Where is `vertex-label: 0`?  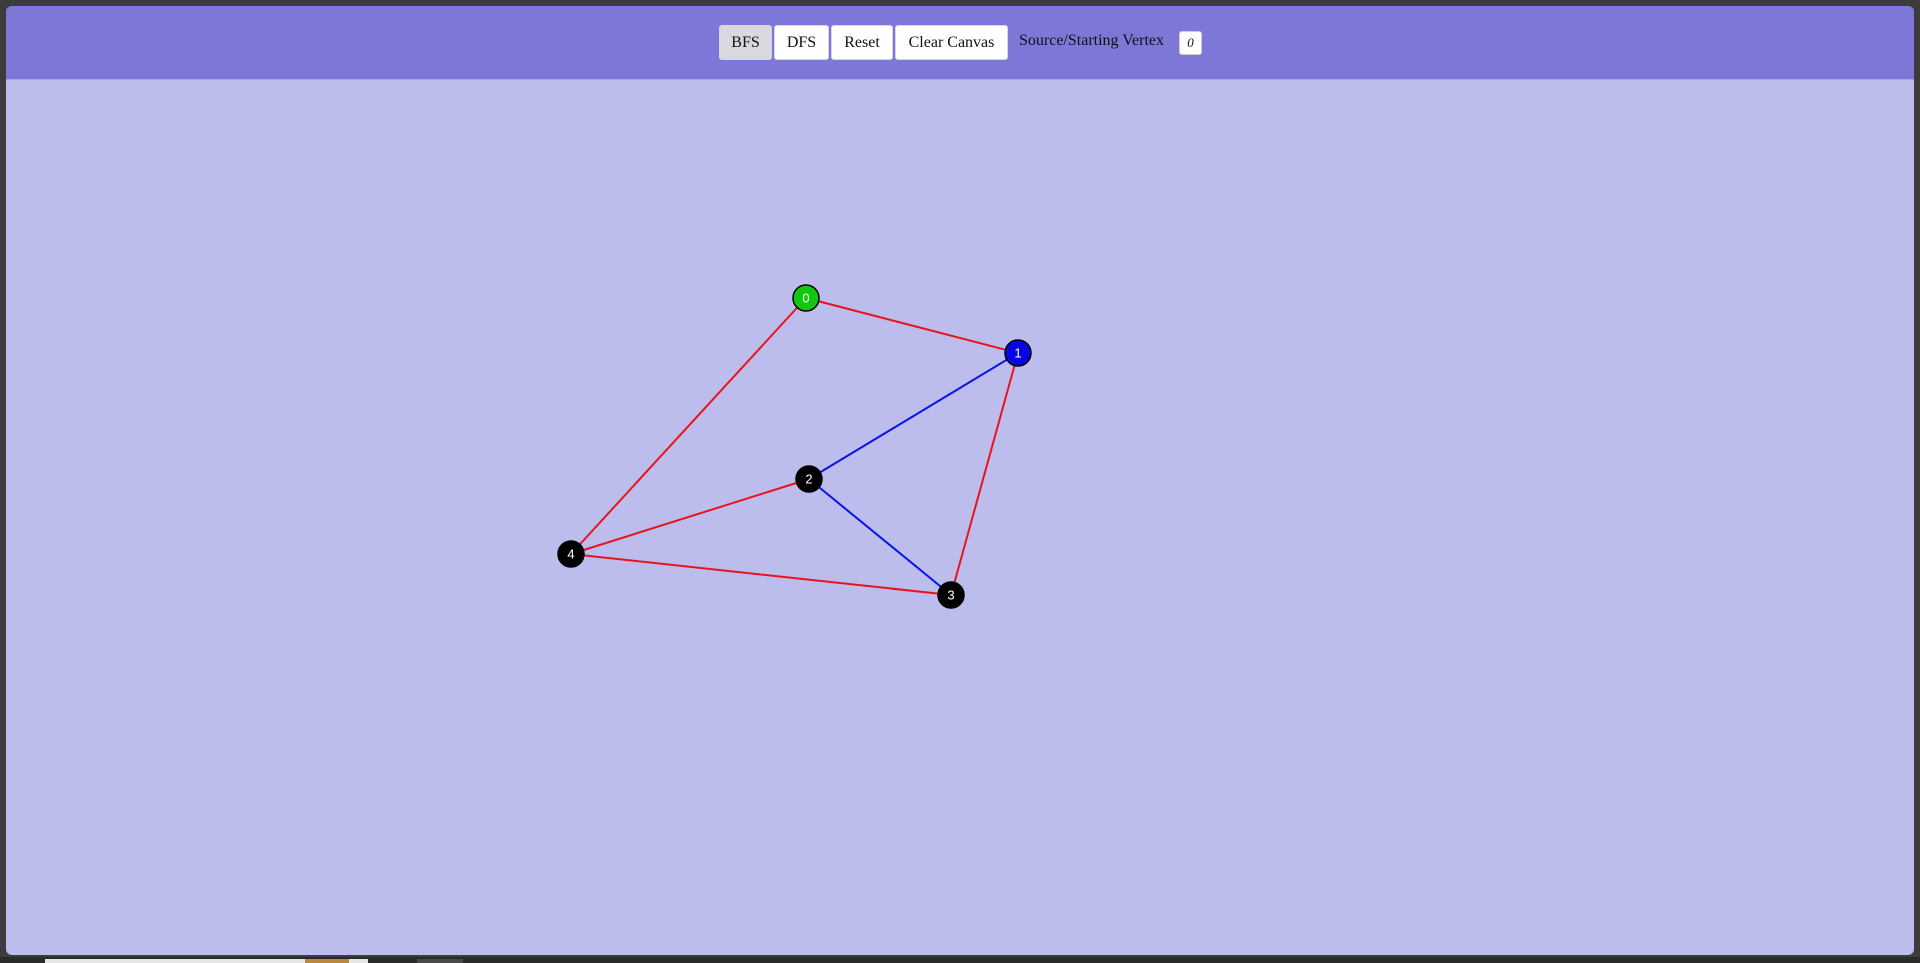
vertex-label: 0 is located at coordinates (805, 298).